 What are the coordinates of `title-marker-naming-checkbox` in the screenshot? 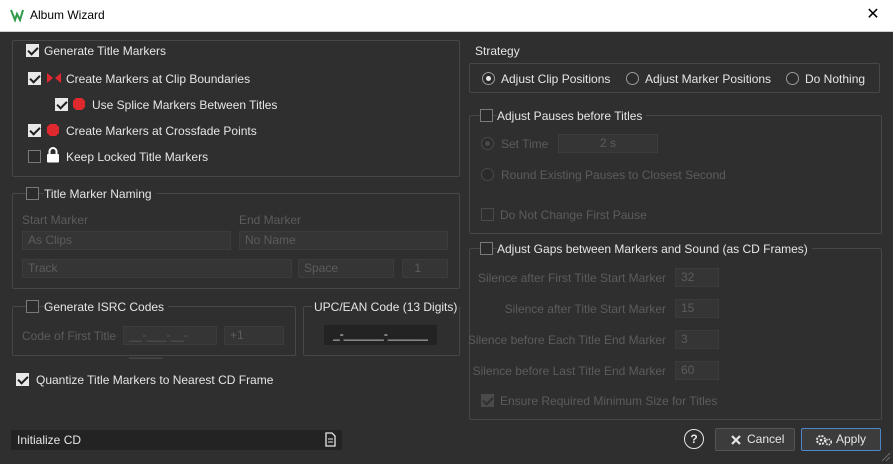 It's located at (32, 193).